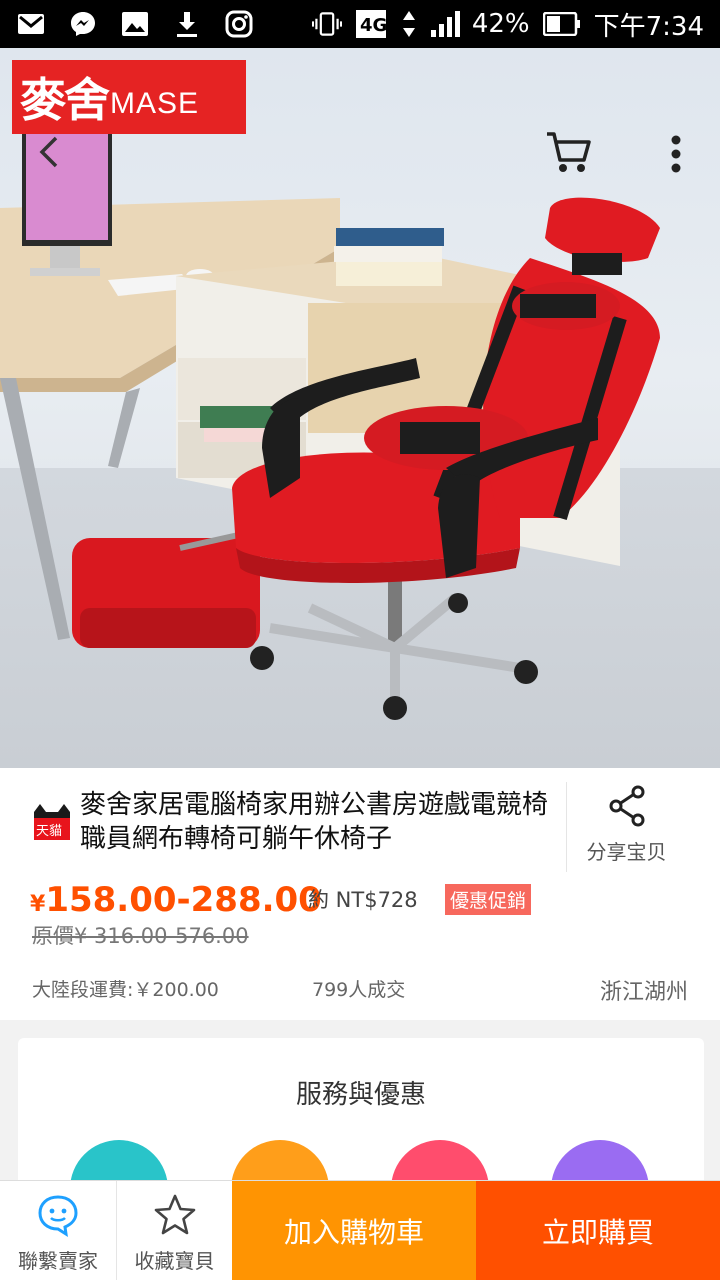 The image size is (720, 1280). I want to click on bottom-action-bar: 聯繫賣家 收藏寶貝 加入購物車 立即購買, so click(360, 1230).